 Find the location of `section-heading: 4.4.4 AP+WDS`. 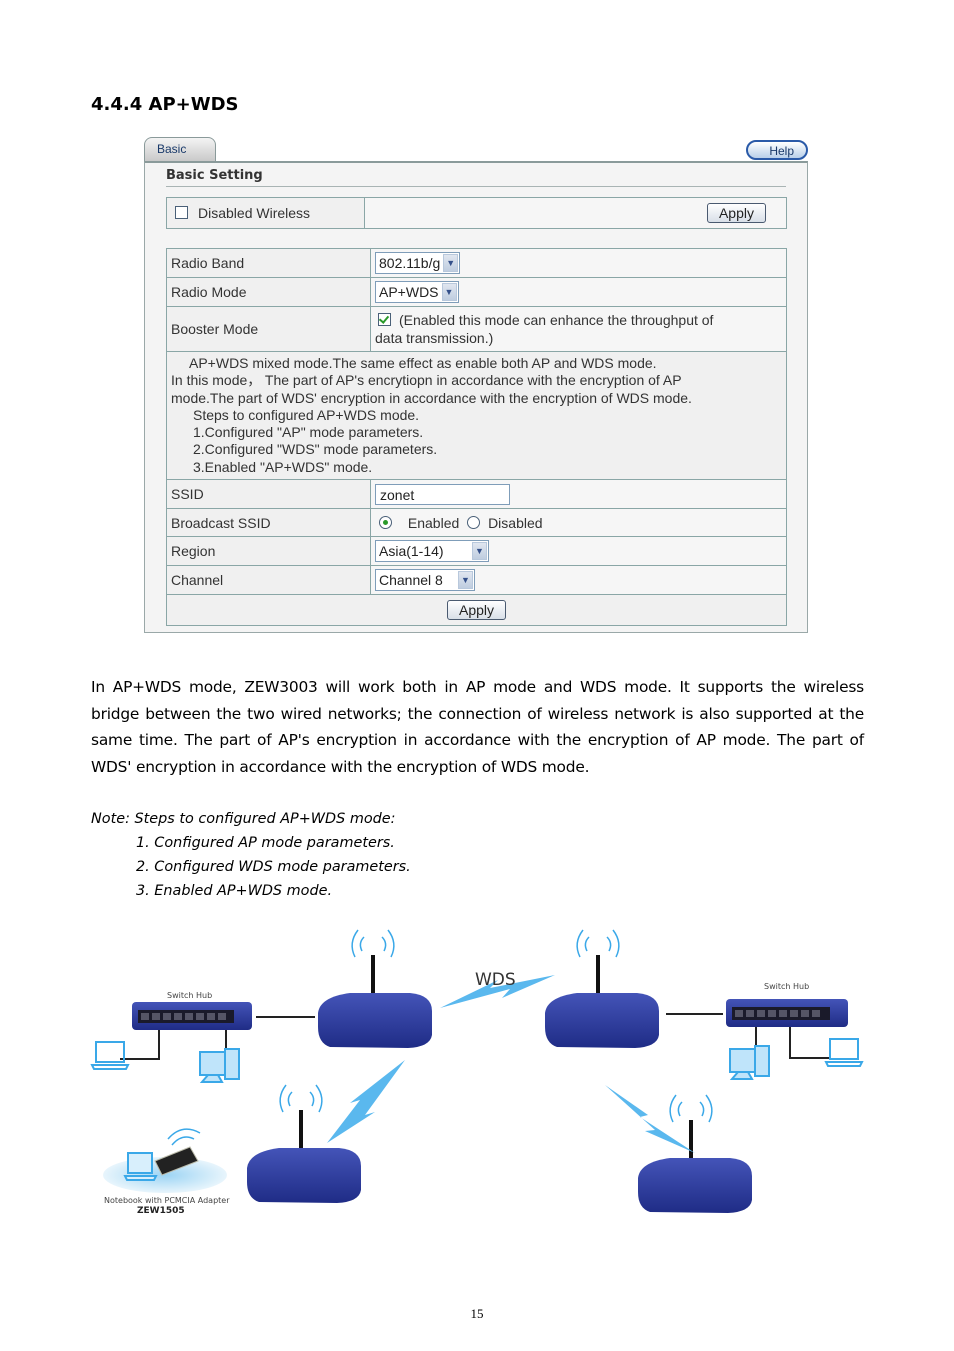

section-heading: 4.4.4 AP+WDS is located at coordinates (165, 104).